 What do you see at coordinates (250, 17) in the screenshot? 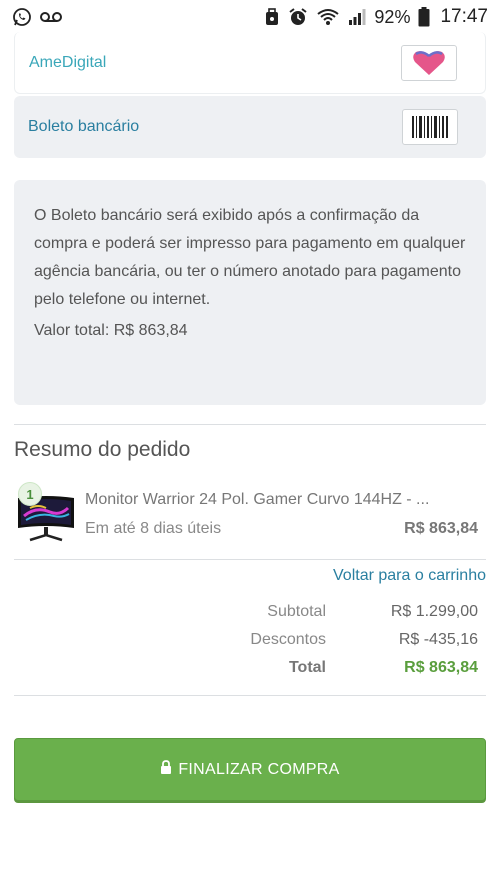
I see `status-bar: 92% 17:47` at bounding box center [250, 17].